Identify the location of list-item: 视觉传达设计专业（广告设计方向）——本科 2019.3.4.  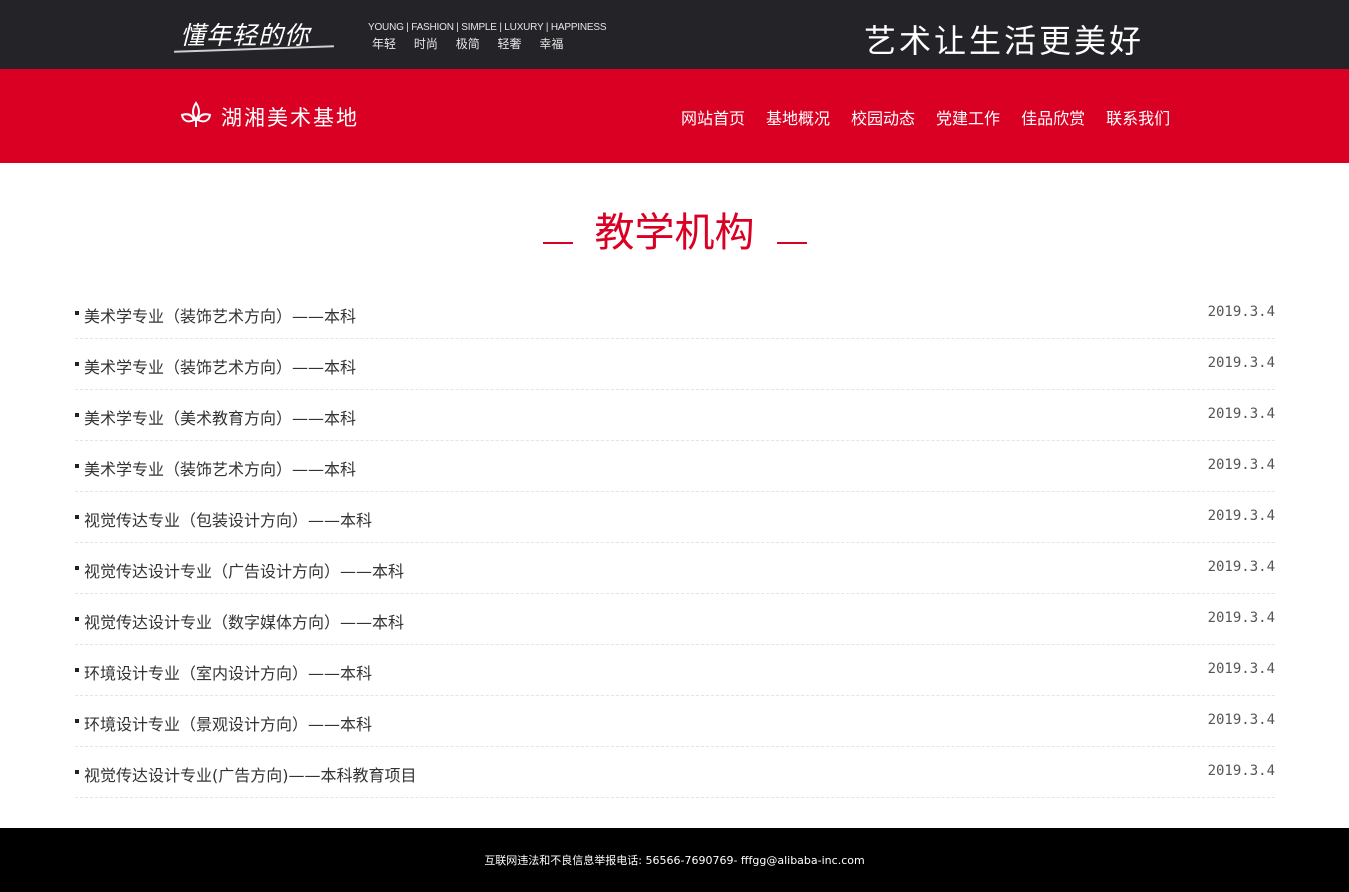
(675, 568).